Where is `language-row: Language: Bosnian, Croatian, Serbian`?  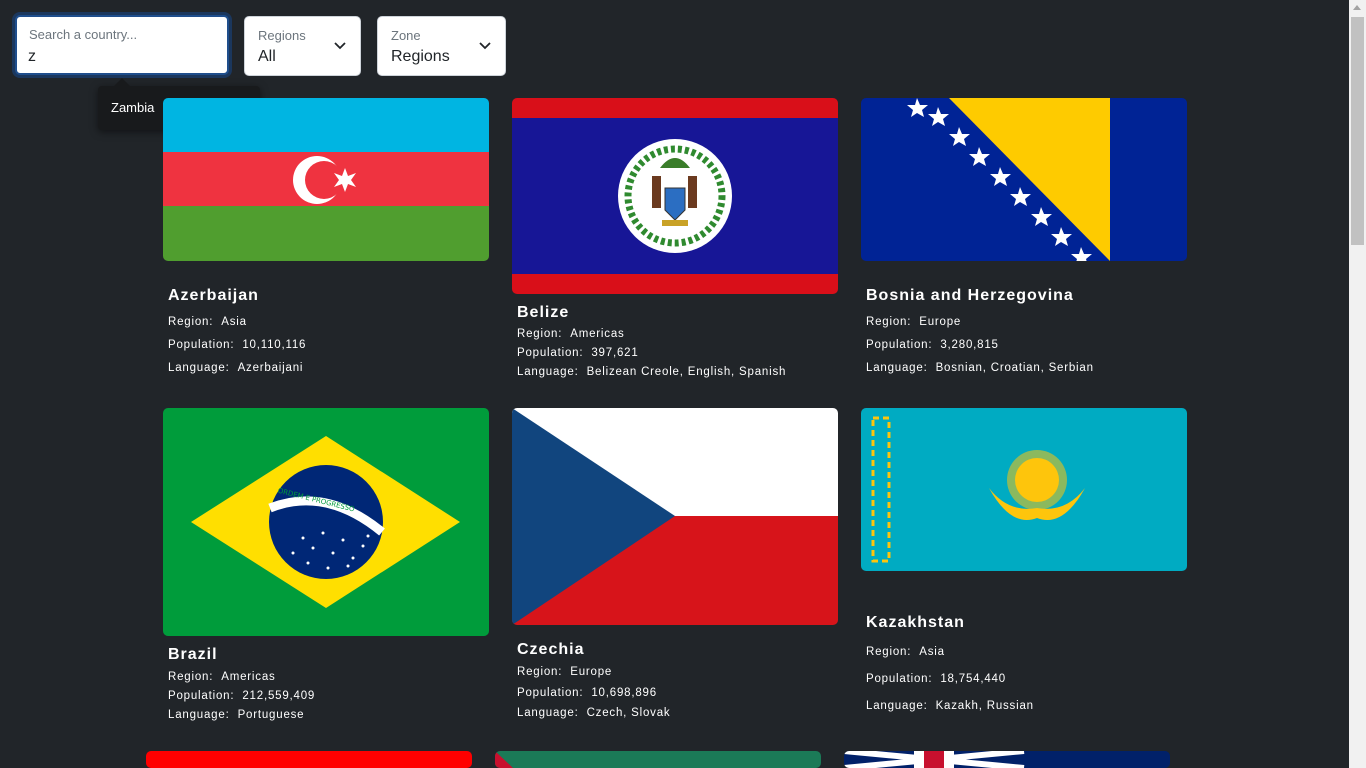 language-row: Language: Bosnian, Croatian, Serbian is located at coordinates (980, 368).